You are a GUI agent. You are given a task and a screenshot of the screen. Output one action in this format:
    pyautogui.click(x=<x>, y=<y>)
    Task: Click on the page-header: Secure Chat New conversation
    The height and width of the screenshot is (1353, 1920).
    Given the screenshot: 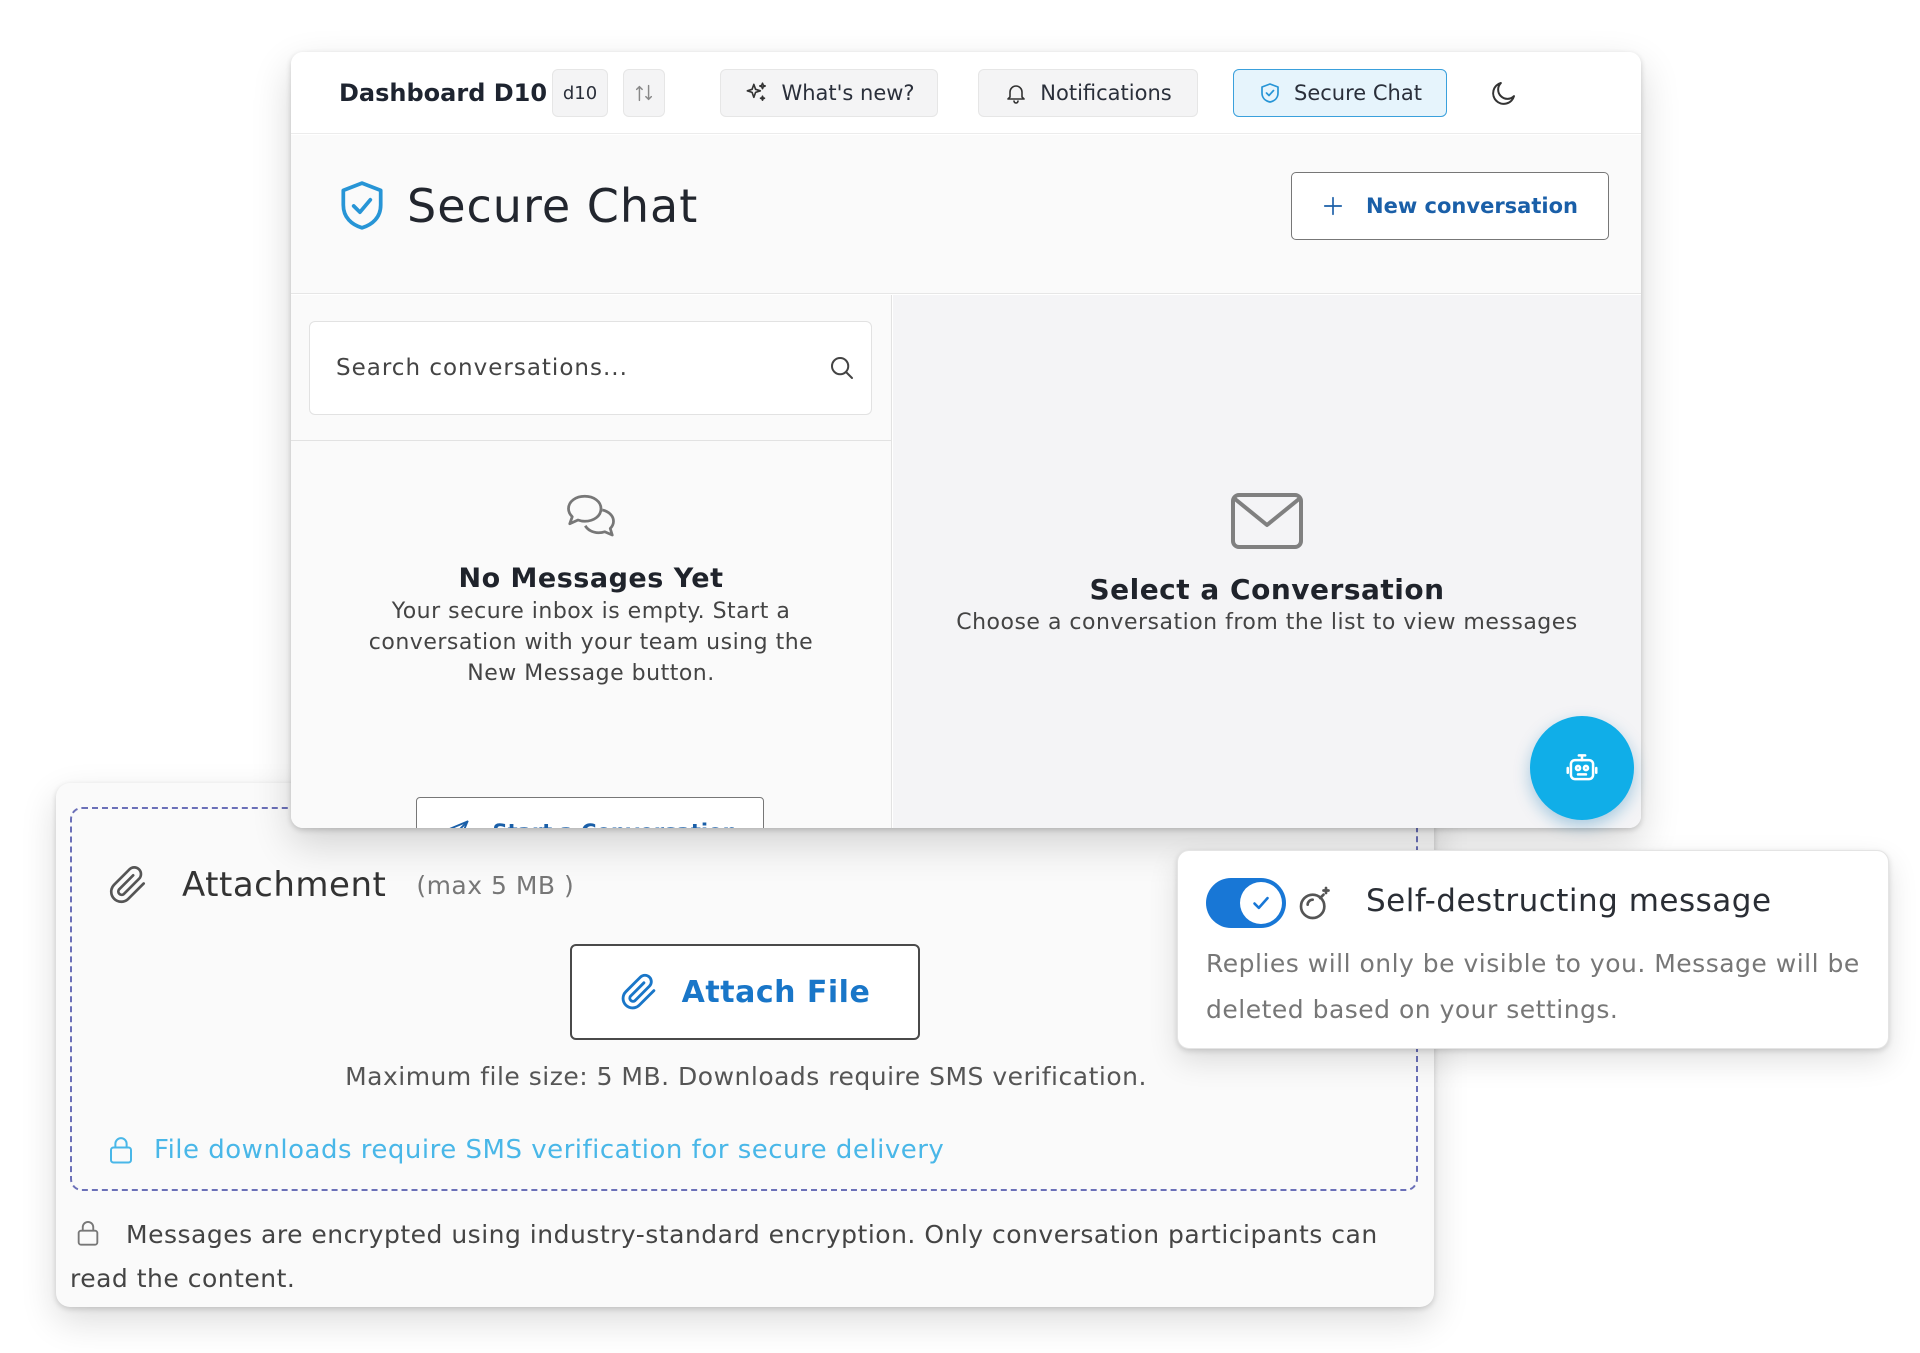 What is the action you would take?
    pyautogui.click(x=966, y=214)
    